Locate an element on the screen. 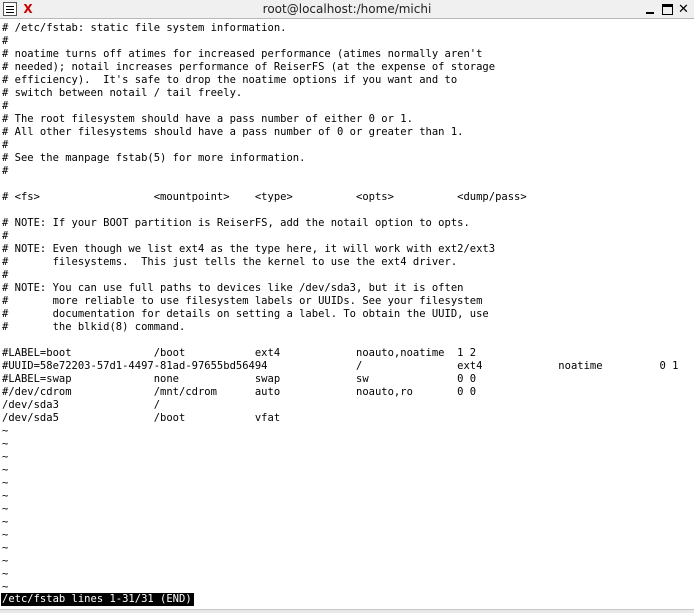  window-menu-icon is located at coordinates (10, 9).